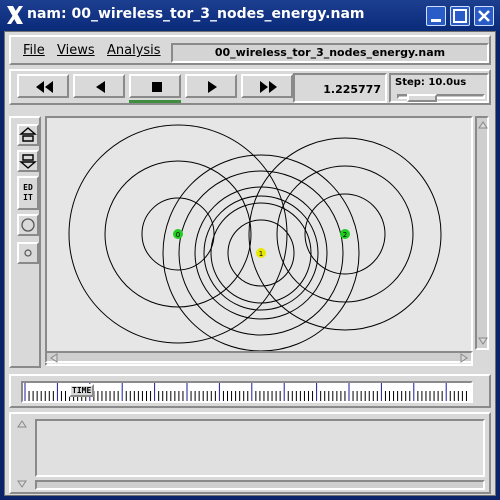  I want to click on zoom-out-icon, so click(28, 161).